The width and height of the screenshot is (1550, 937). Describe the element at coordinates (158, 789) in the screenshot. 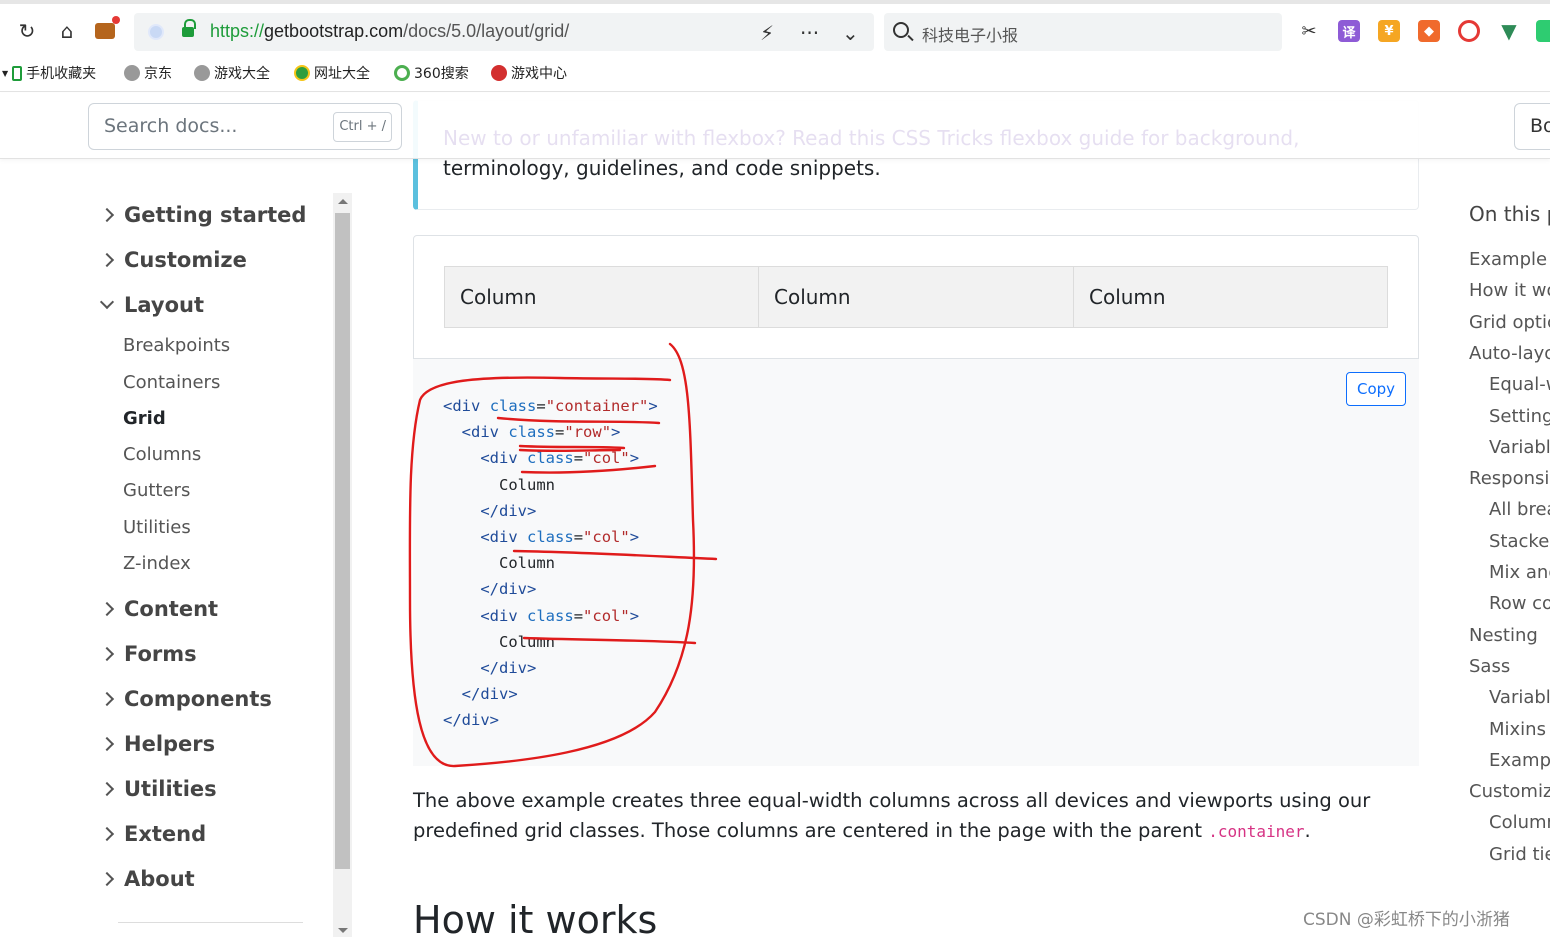

I see `sidebar-group-utilities: Utilities` at that location.